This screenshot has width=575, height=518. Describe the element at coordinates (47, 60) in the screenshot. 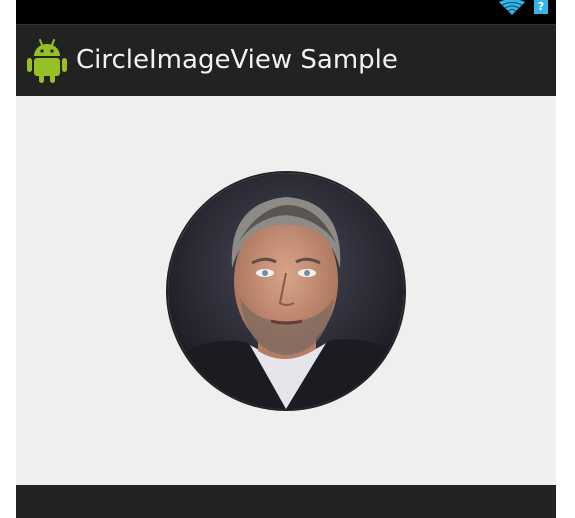

I see `android-robot-icon` at that location.